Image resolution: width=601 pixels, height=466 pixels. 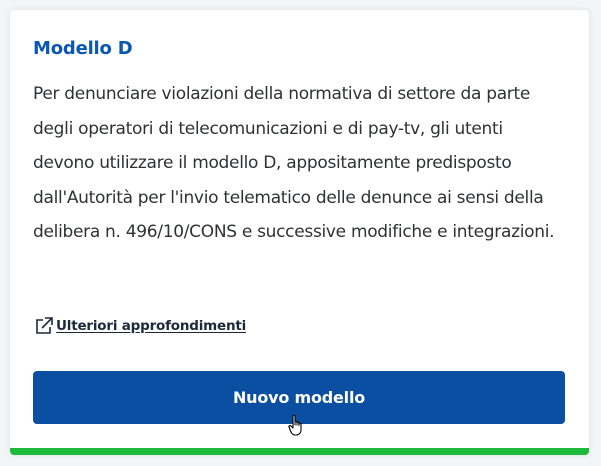 What do you see at coordinates (299, 451) in the screenshot?
I see `accent-bar` at bounding box center [299, 451].